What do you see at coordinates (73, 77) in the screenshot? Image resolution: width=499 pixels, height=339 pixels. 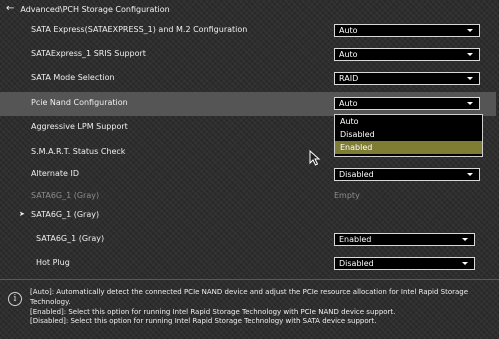 I see `setting-label: SATA Mode Selection` at bounding box center [73, 77].